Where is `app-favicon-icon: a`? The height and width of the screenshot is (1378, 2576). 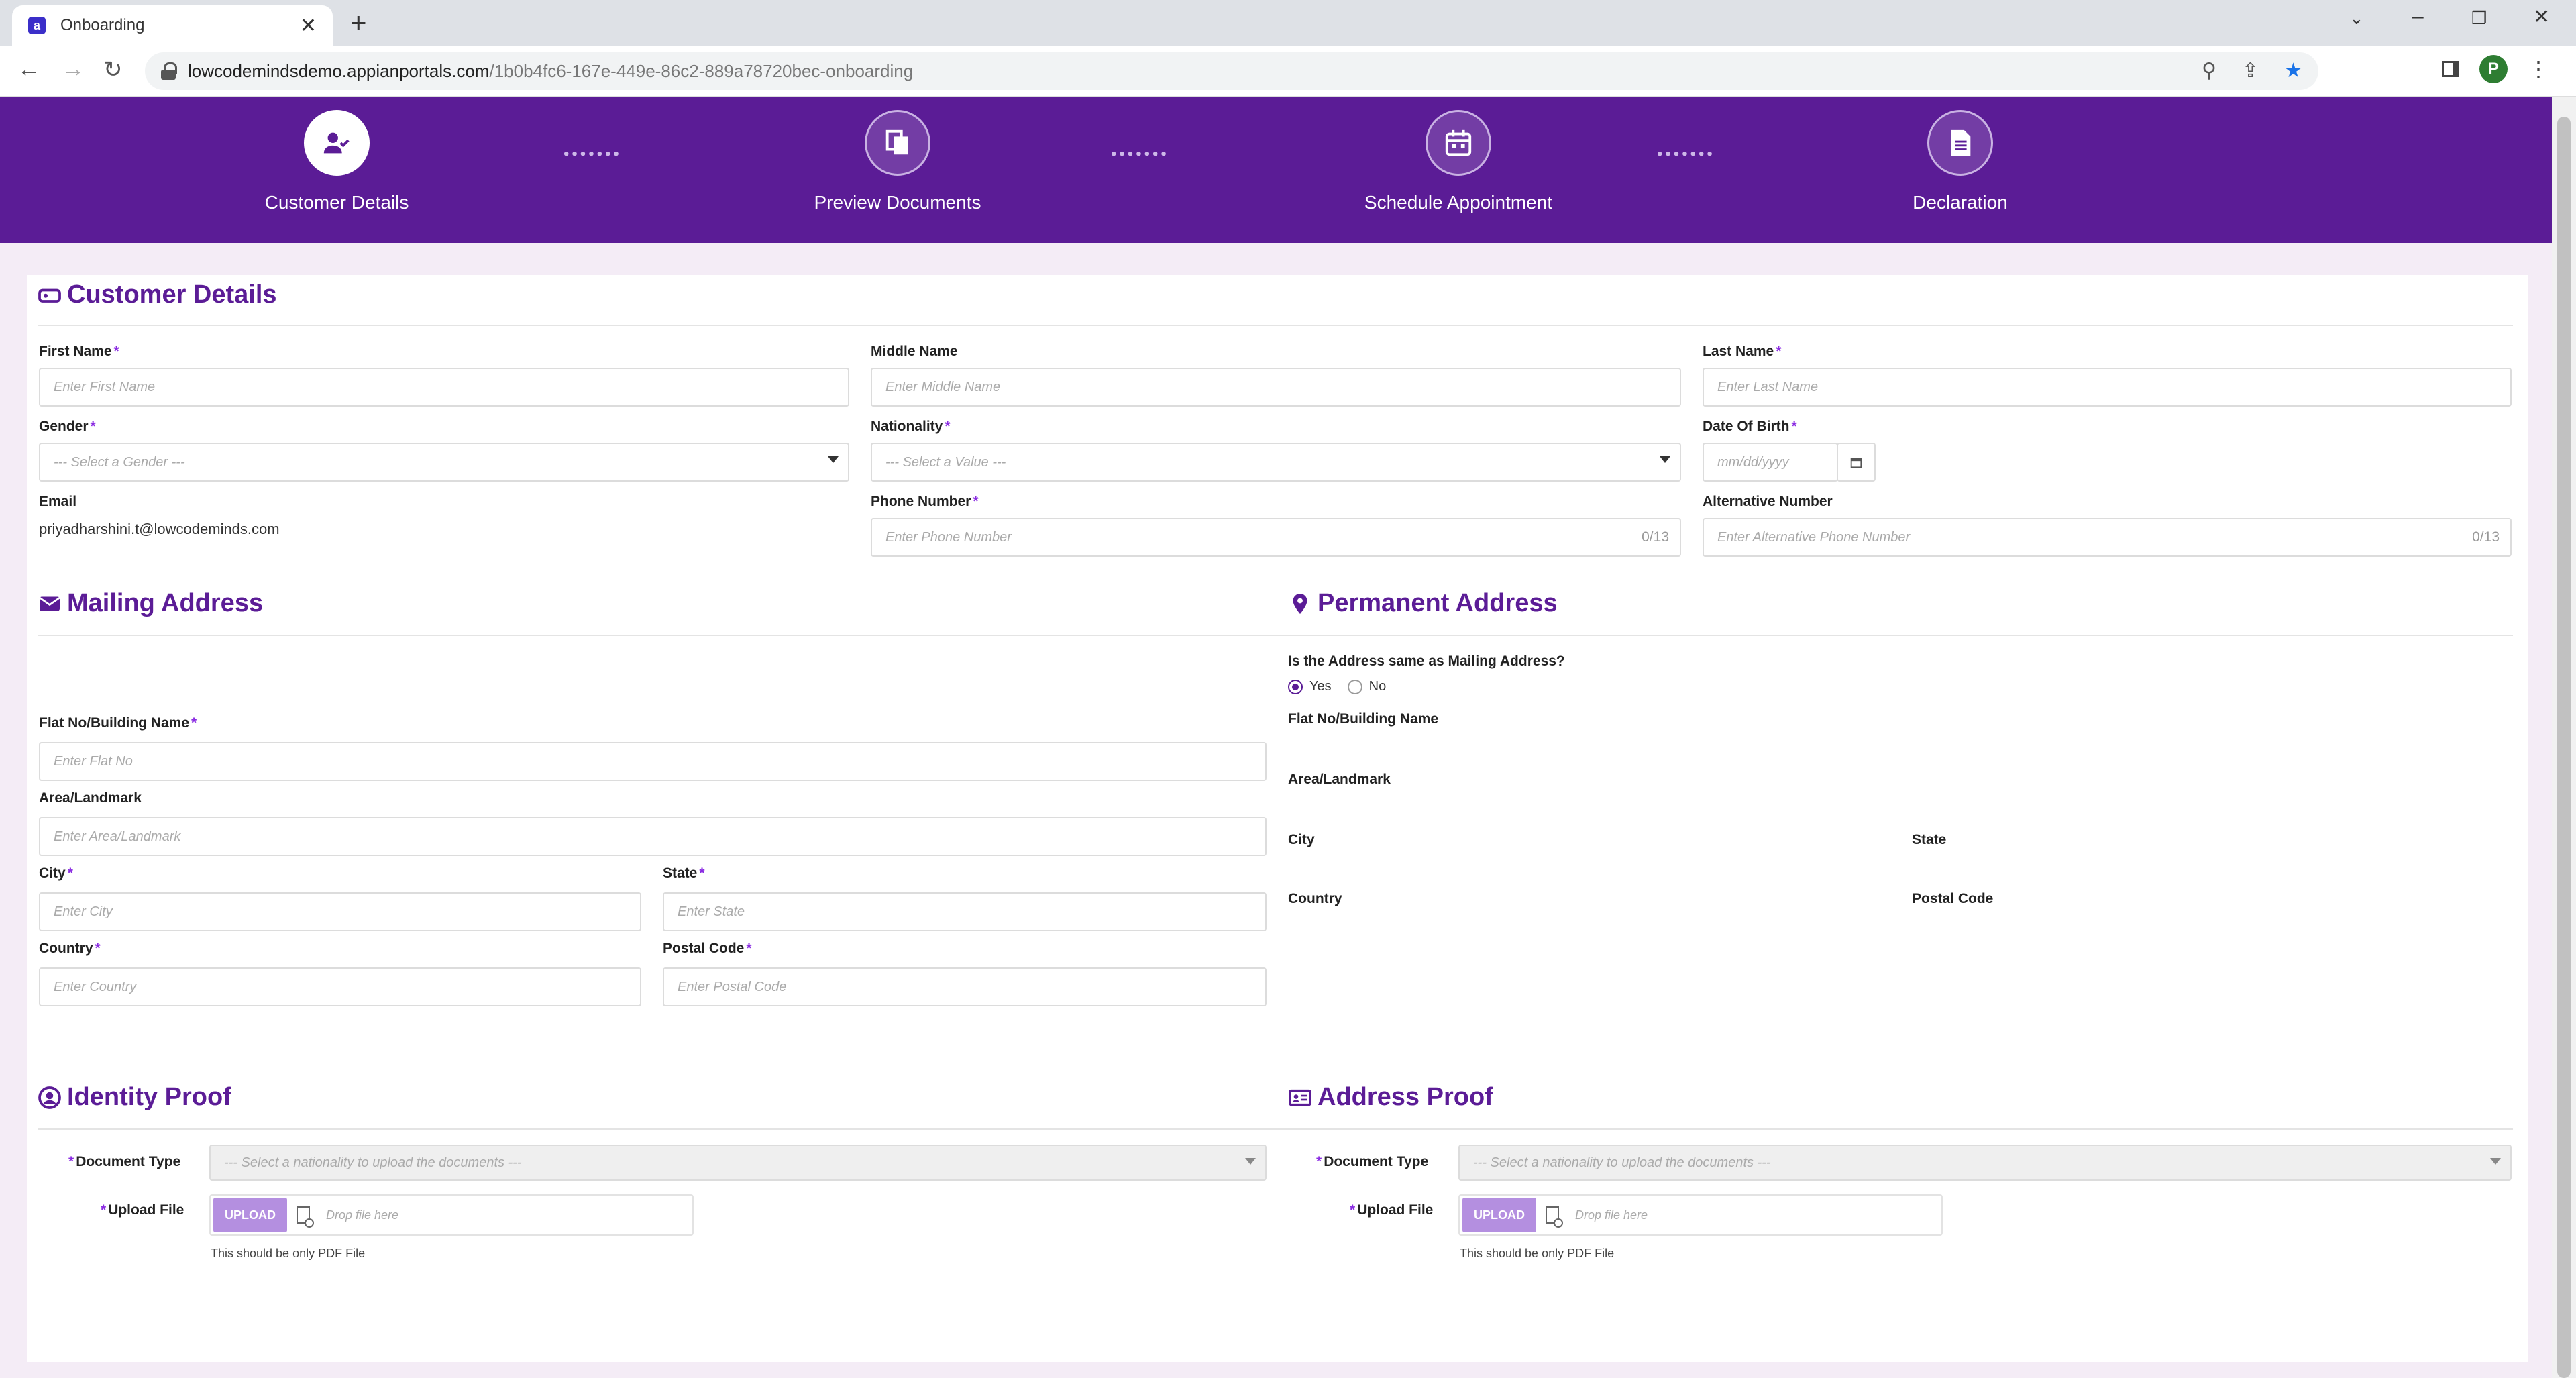 app-favicon-icon: a is located at coordinates (37, 25).